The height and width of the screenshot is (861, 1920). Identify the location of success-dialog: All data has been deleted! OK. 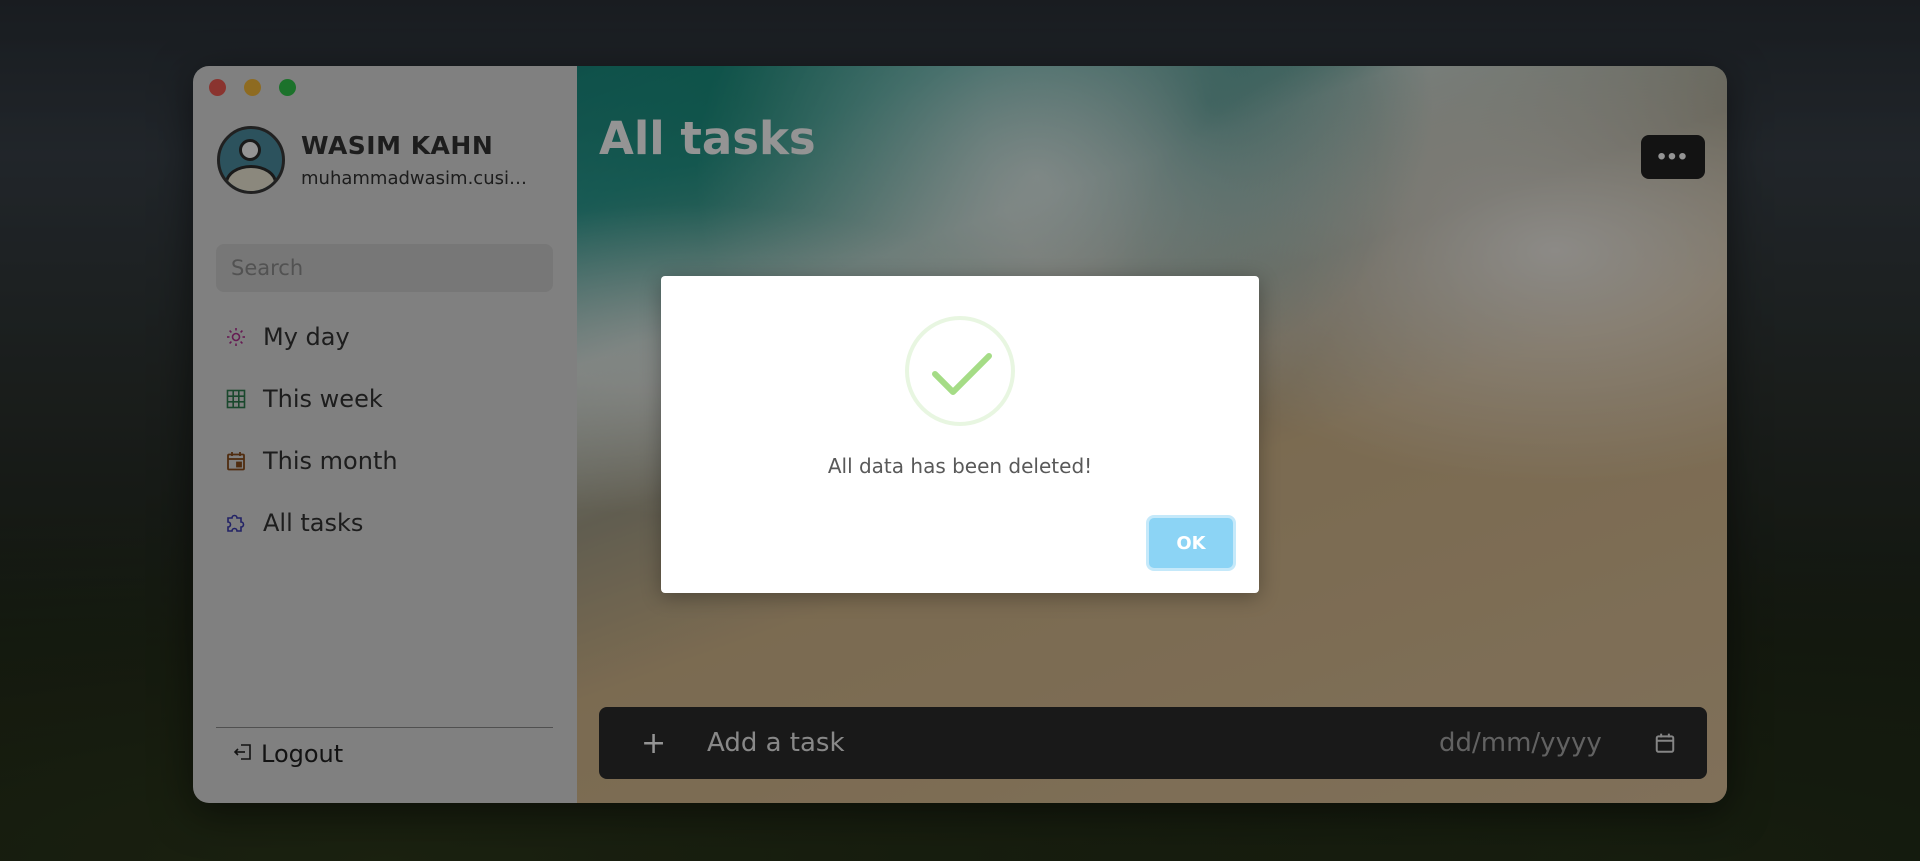
(960, 434).